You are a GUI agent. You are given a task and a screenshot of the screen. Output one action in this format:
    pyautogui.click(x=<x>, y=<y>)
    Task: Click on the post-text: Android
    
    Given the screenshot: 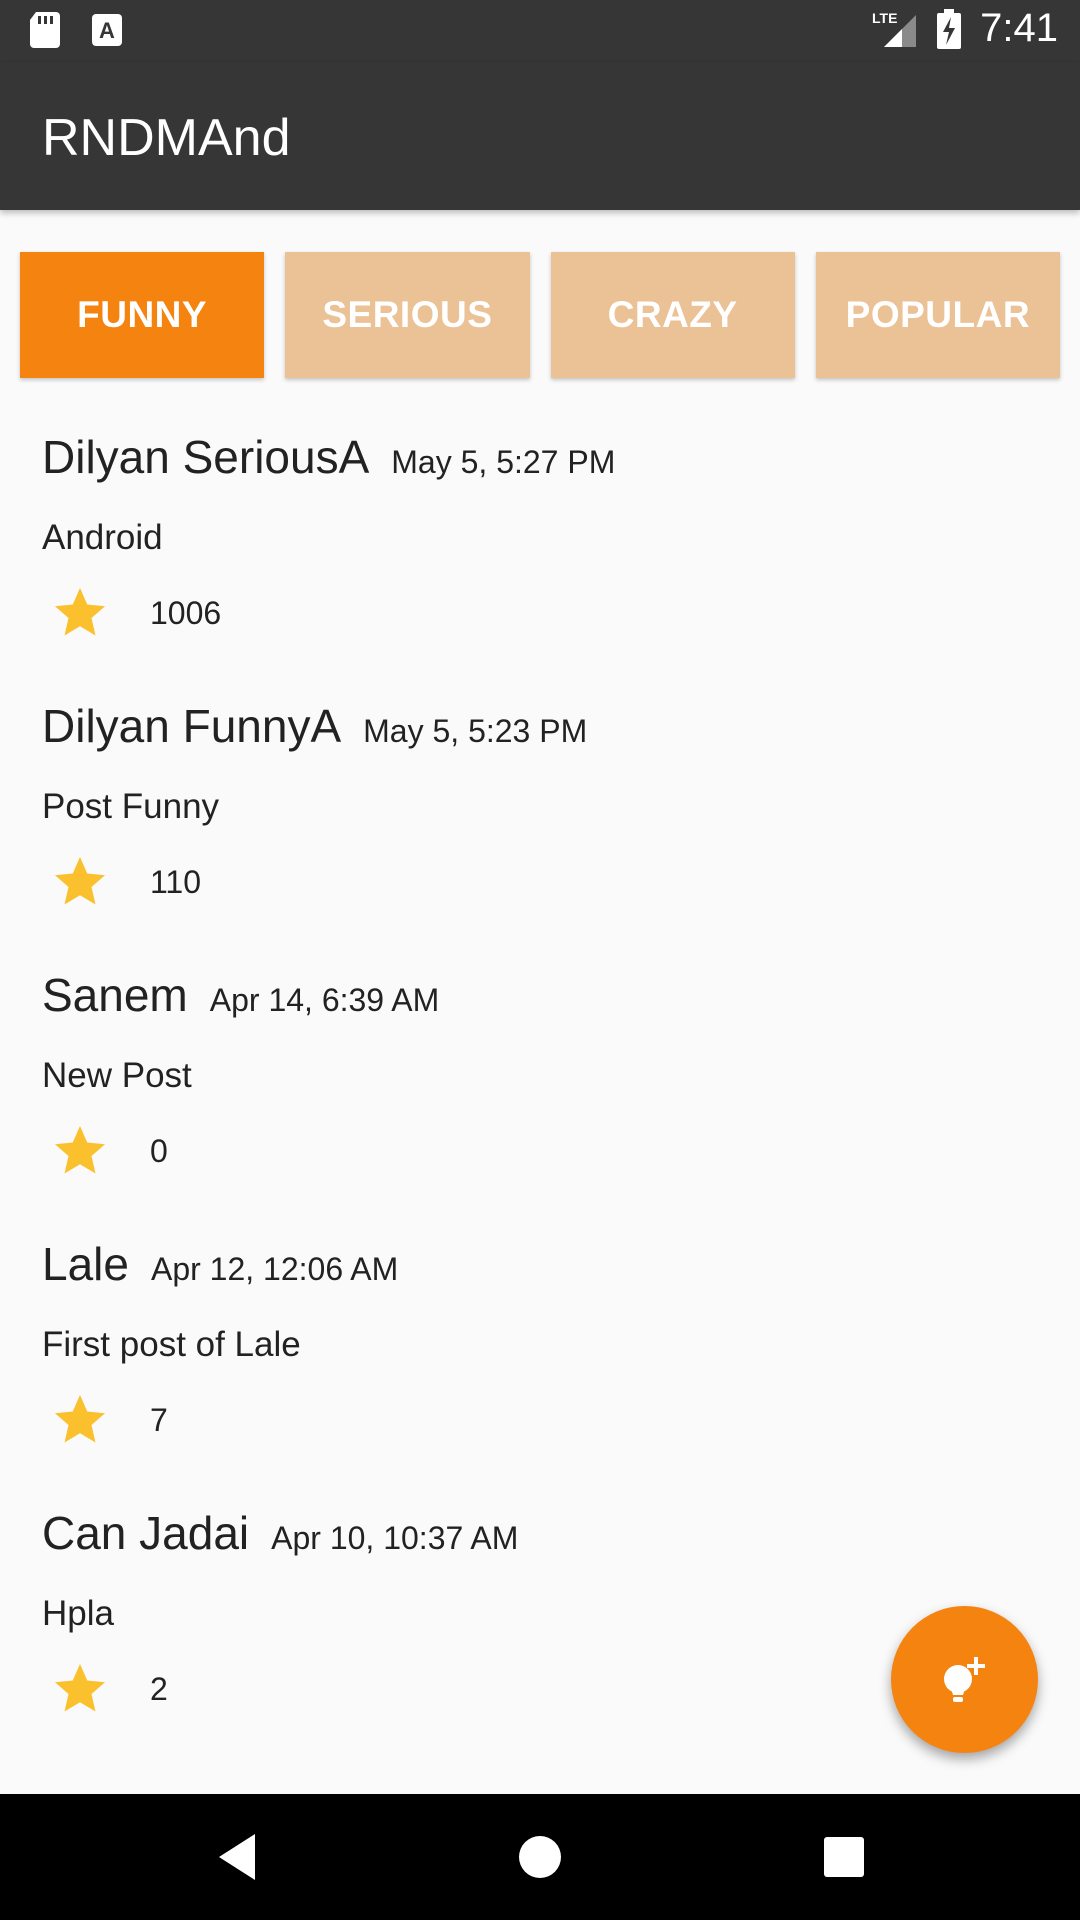 What is the action you would take?
    pyautogui.click(x=102, y=537)
    